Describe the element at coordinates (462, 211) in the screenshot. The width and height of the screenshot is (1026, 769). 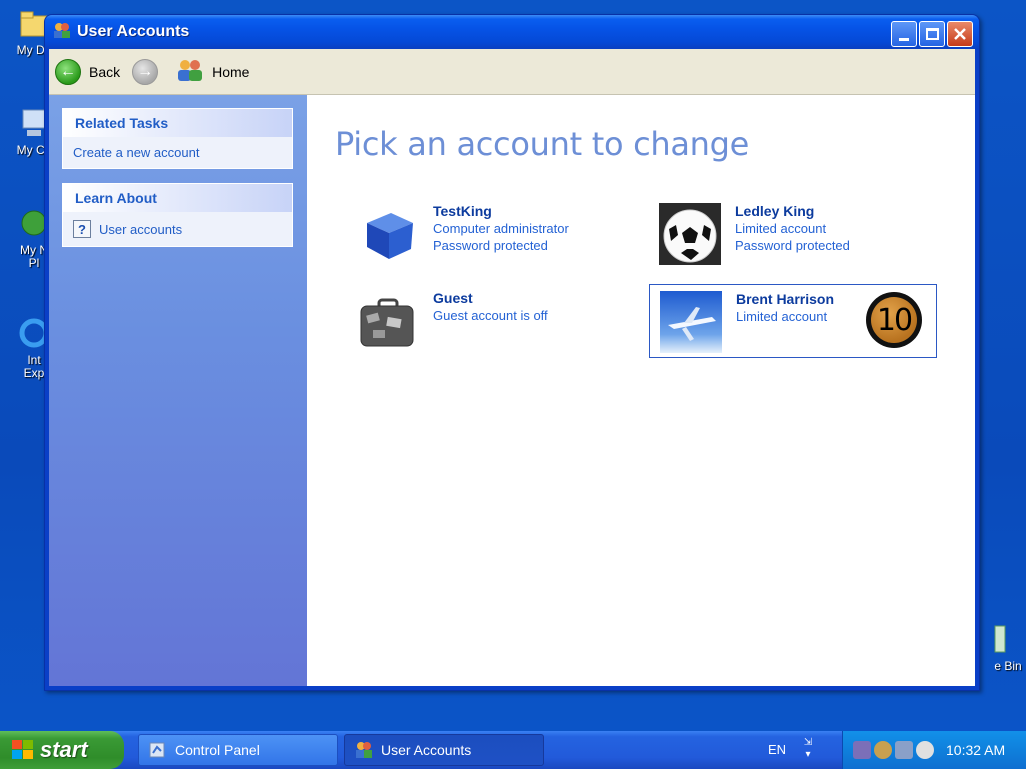
I see `account-name: TestKing` at that location.